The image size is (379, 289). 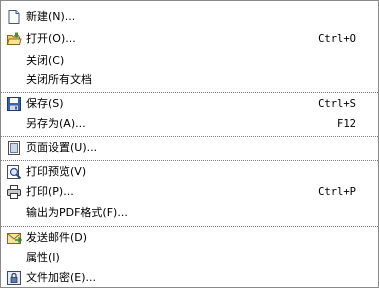 What do you see at coordinates (337, 192) in the screenshot?
I see `menu-item-shortcut: Ctrl+P` at bounding box center [337, 192].